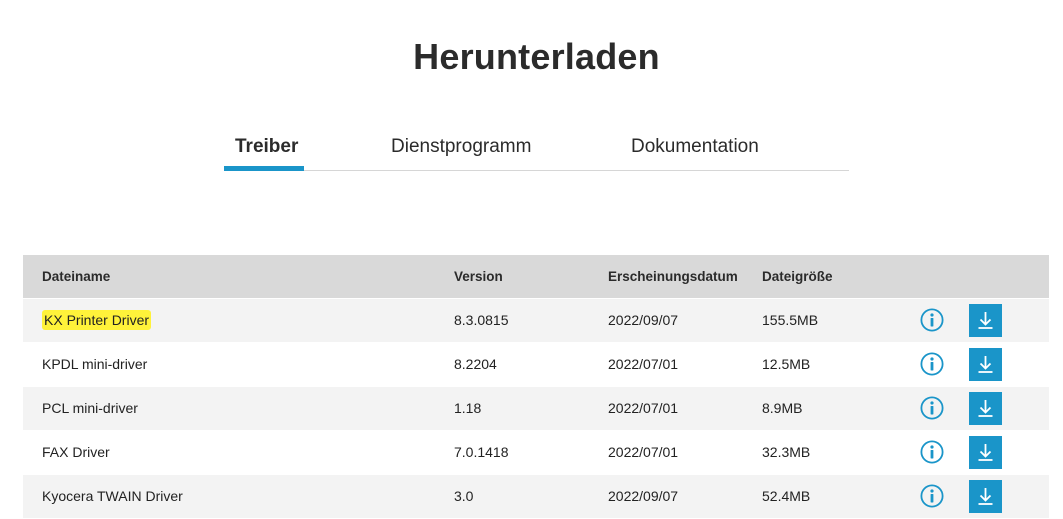 This screenshot has width=1063, height=519. What do you see at coordinates (536, 409) in the screenshot?
I see `table-row: PCL mini-driver 1.18 2022/07/01 8.9MB` at bounding box center [536, 409].